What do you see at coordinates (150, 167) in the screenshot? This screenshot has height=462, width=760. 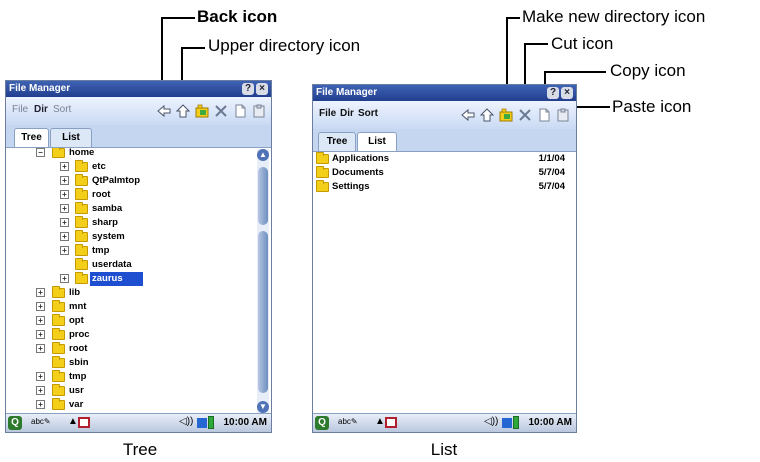 I see `tree-item-etc: + etc` at bounding box center [150, 167].